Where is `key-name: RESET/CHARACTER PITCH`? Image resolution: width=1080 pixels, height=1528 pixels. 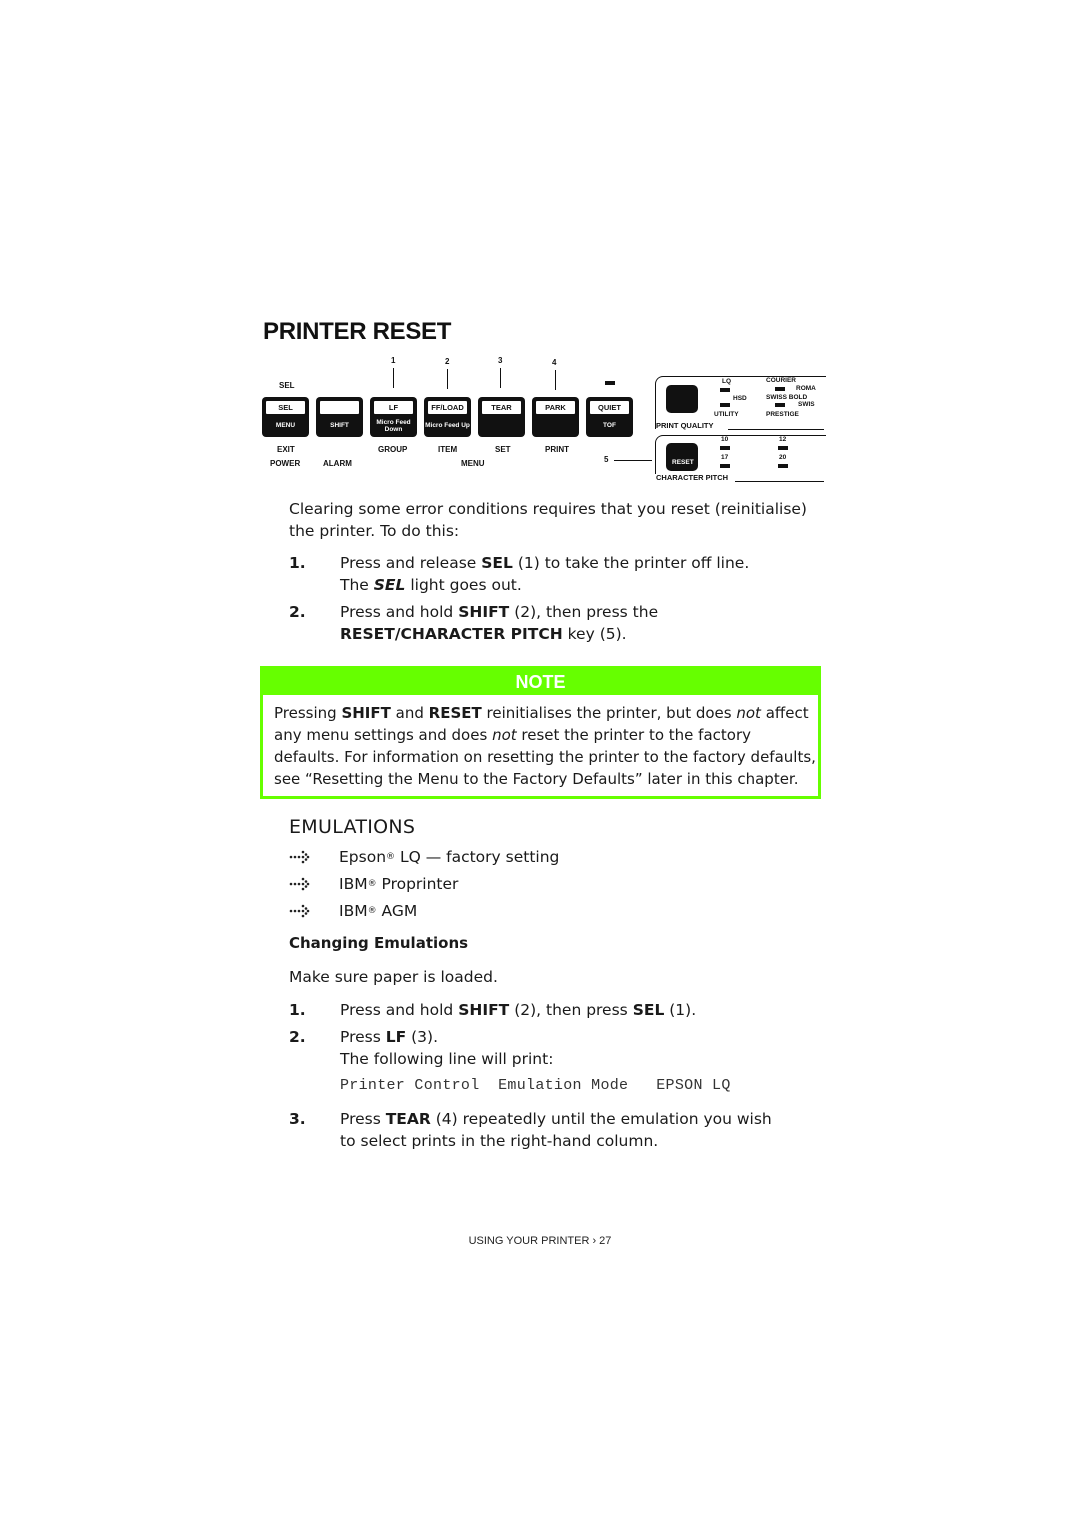 key-name: RESET/CHARACTER PITCH is located at coordinates (451, 634).